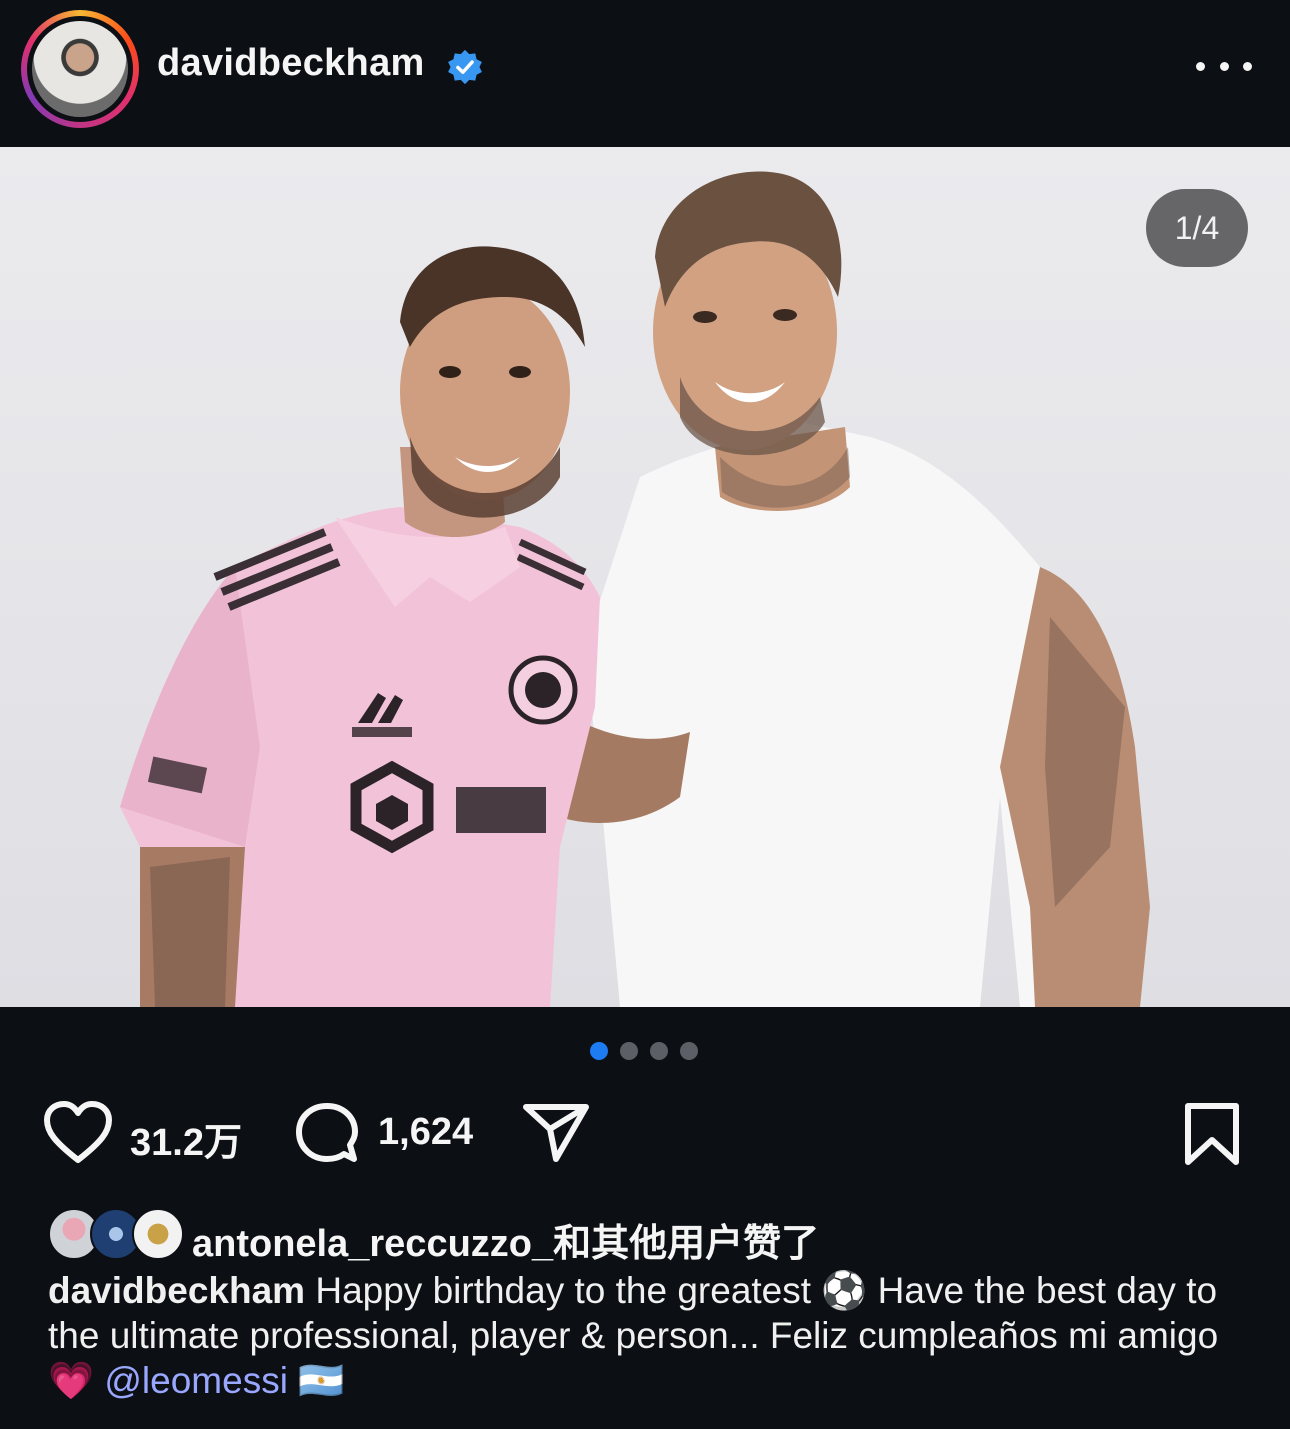  What do you see at coordinates (1197, 228) in the screenshot?
I see `image-counter: 1/4` at bounding box center [1197, 228].